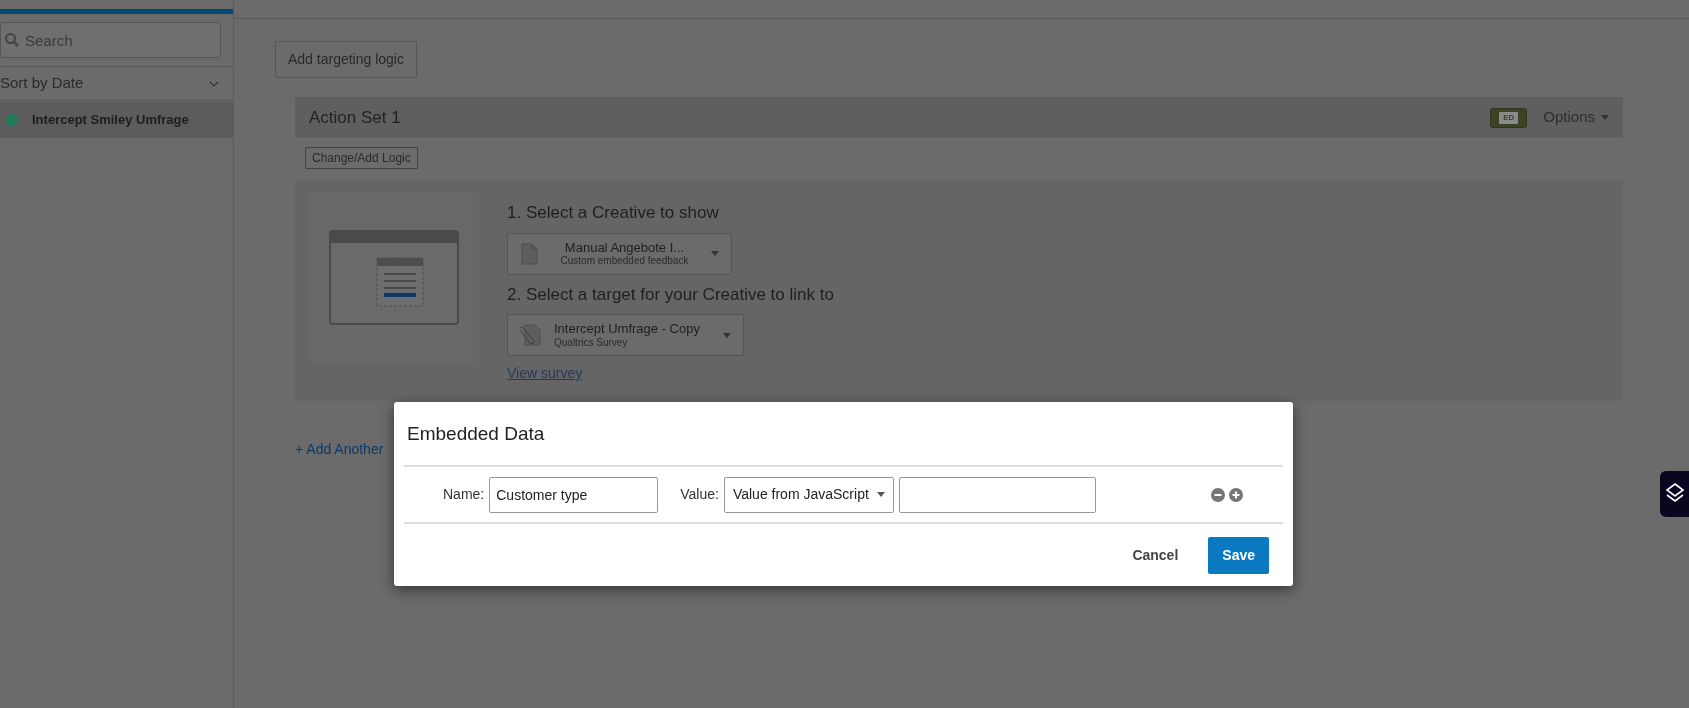  What do you see at coordinates (1235, 494) in the screenshot?
I see `add-icon` at bounding box center [1235, 494].